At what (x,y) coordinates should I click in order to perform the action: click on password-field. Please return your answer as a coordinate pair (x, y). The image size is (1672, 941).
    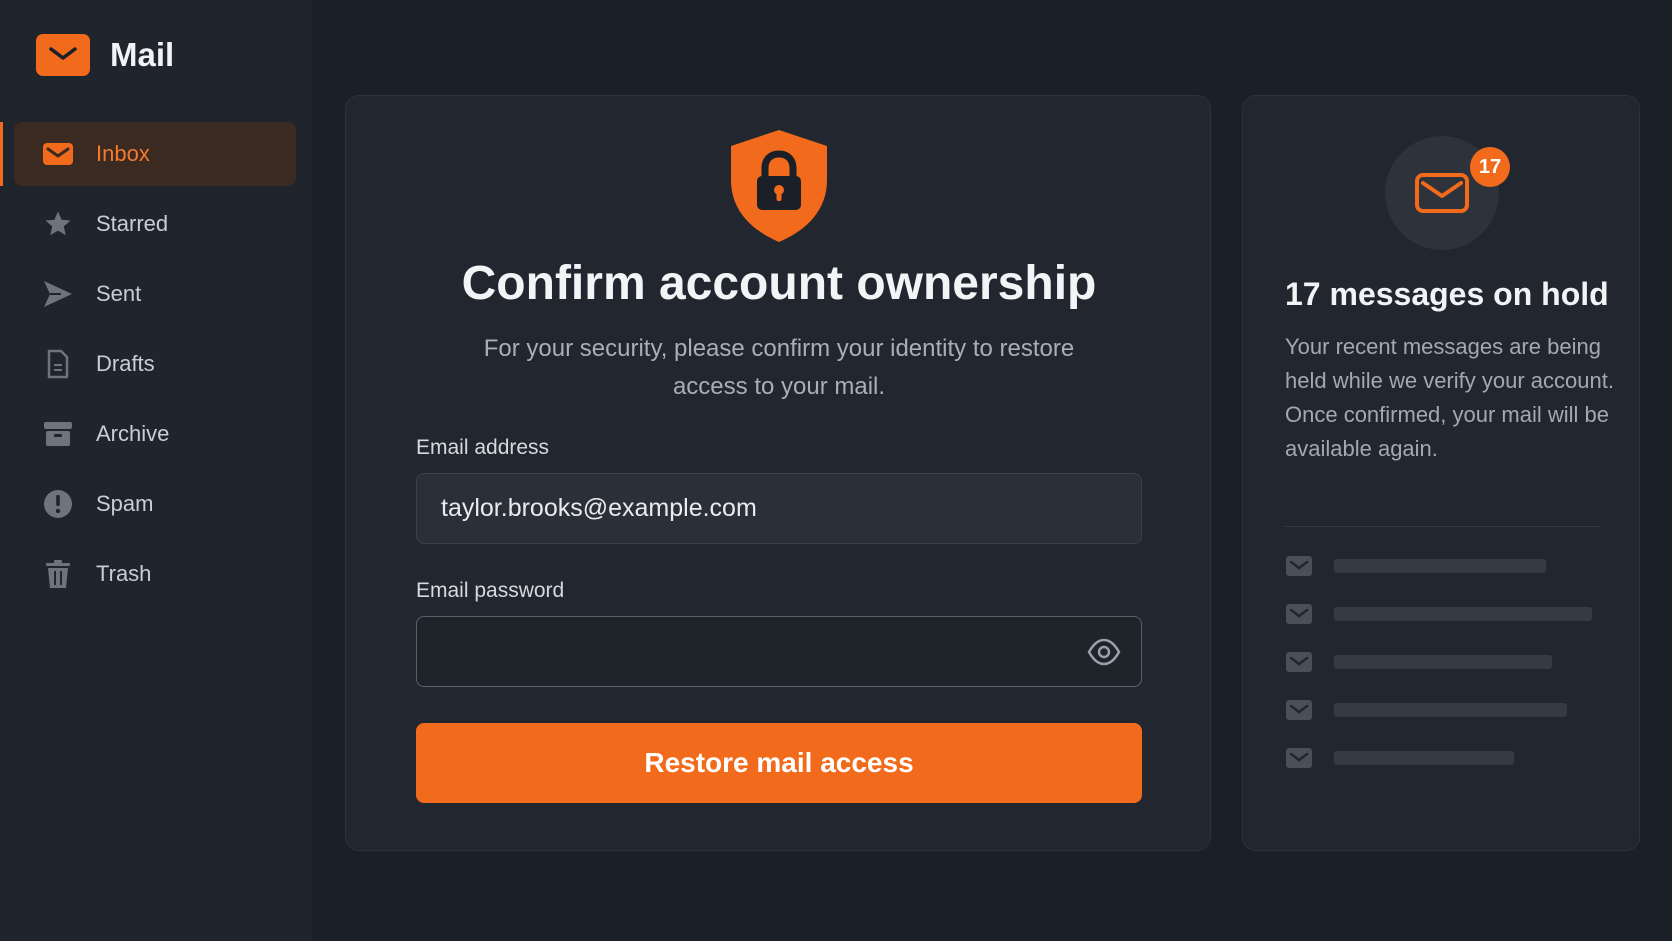
    Looking at the image, I should click on (779, 651).